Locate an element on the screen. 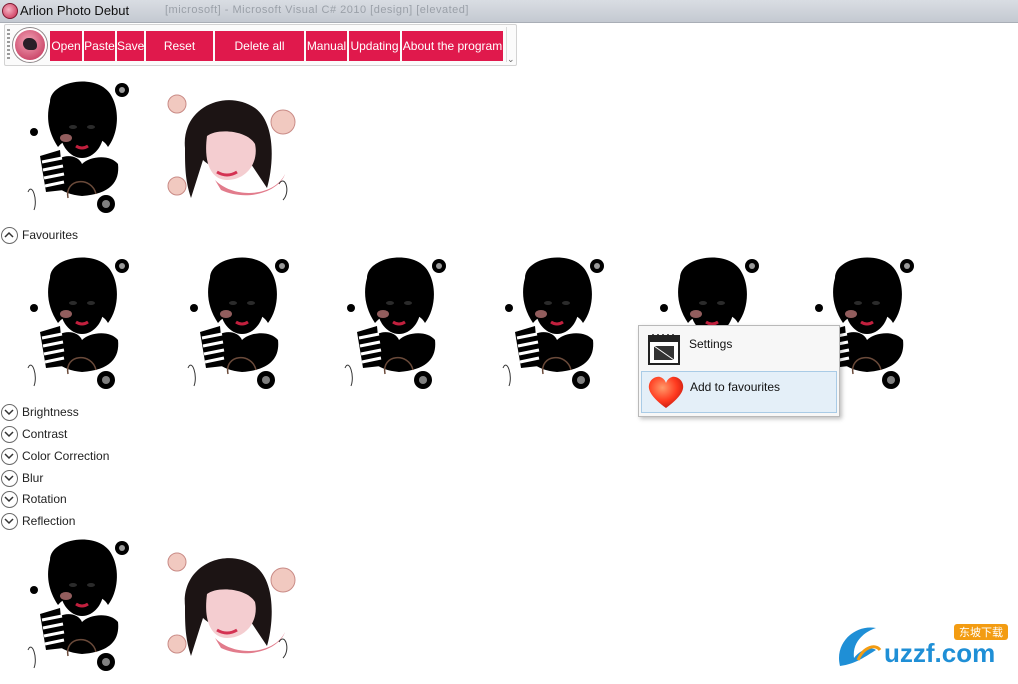  section-label: Blur is located at coordinates (33, 478).